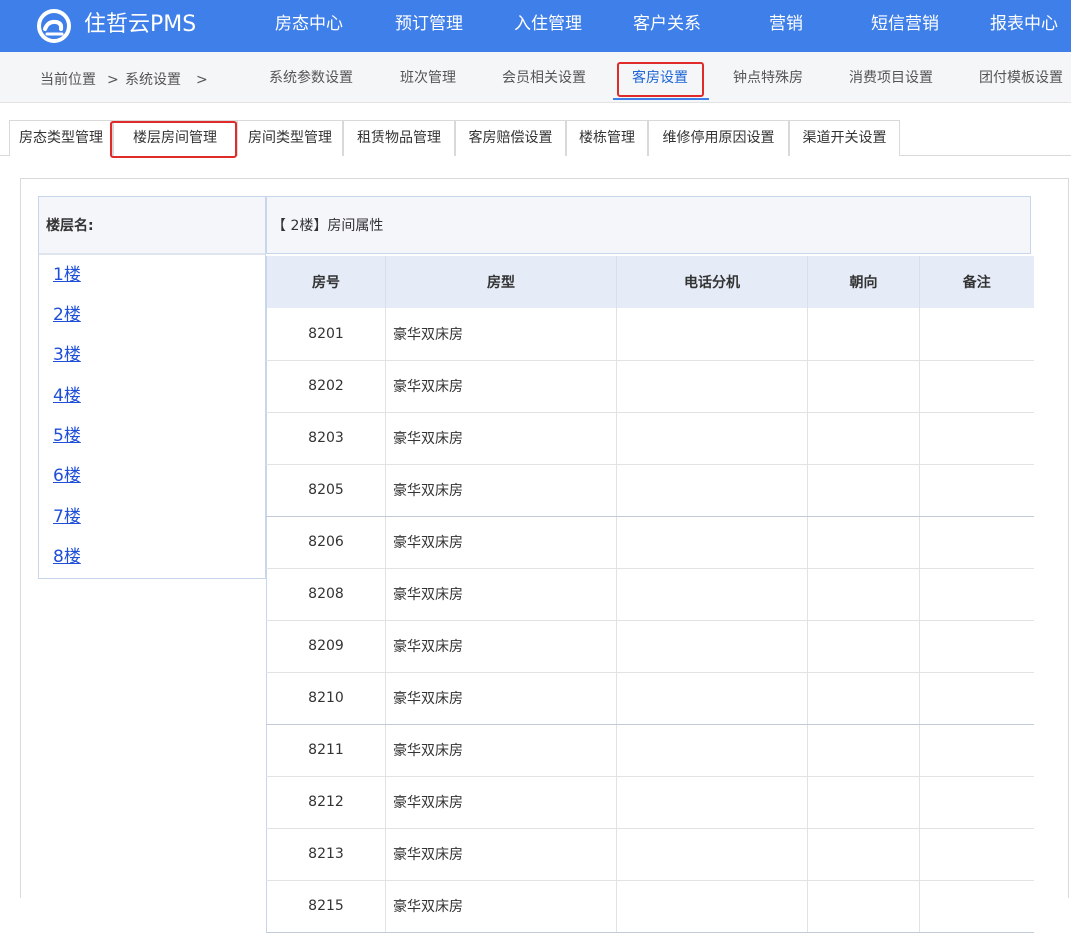  Describe the element at coordinates (718, 138) in the screenshot. I see `tab-maintenance-reasons: 维修停用原因设置` at that location.